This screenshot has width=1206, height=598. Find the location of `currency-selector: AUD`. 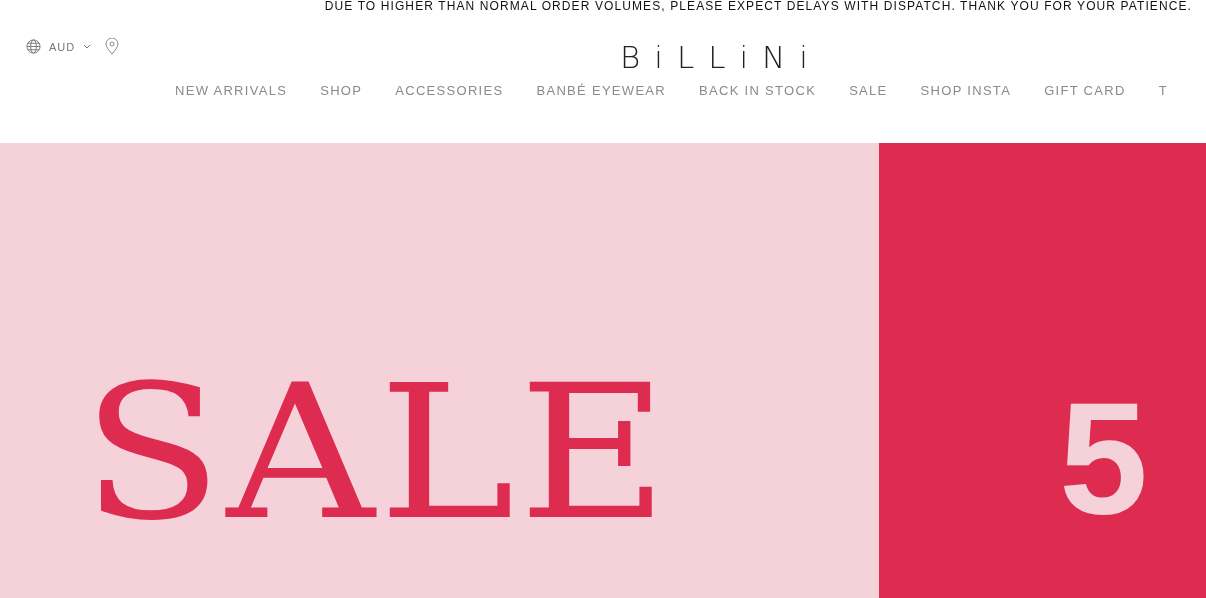

currency-selector: AUD is located at coordinates (70, 46).